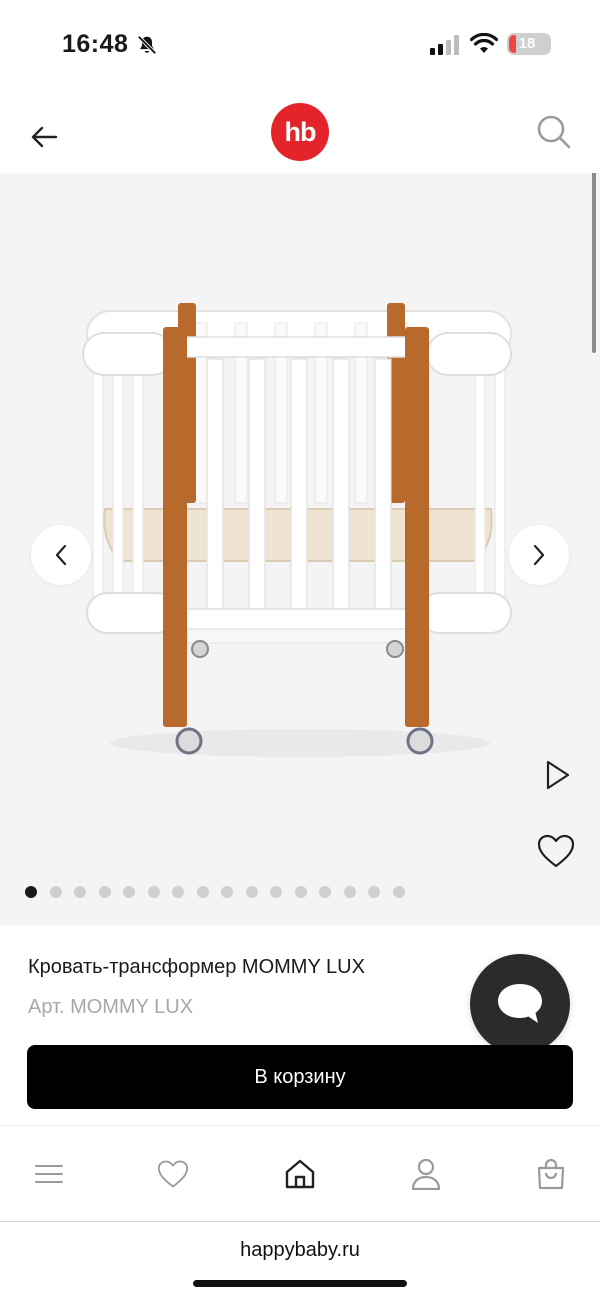 Image resolution: width=600 pixels, height=1300 pixels. What do you see at coordinates (300, 1250) in the screenshot?
I see `url-text: happybaby.ru` at bounding box center [300, 1250].